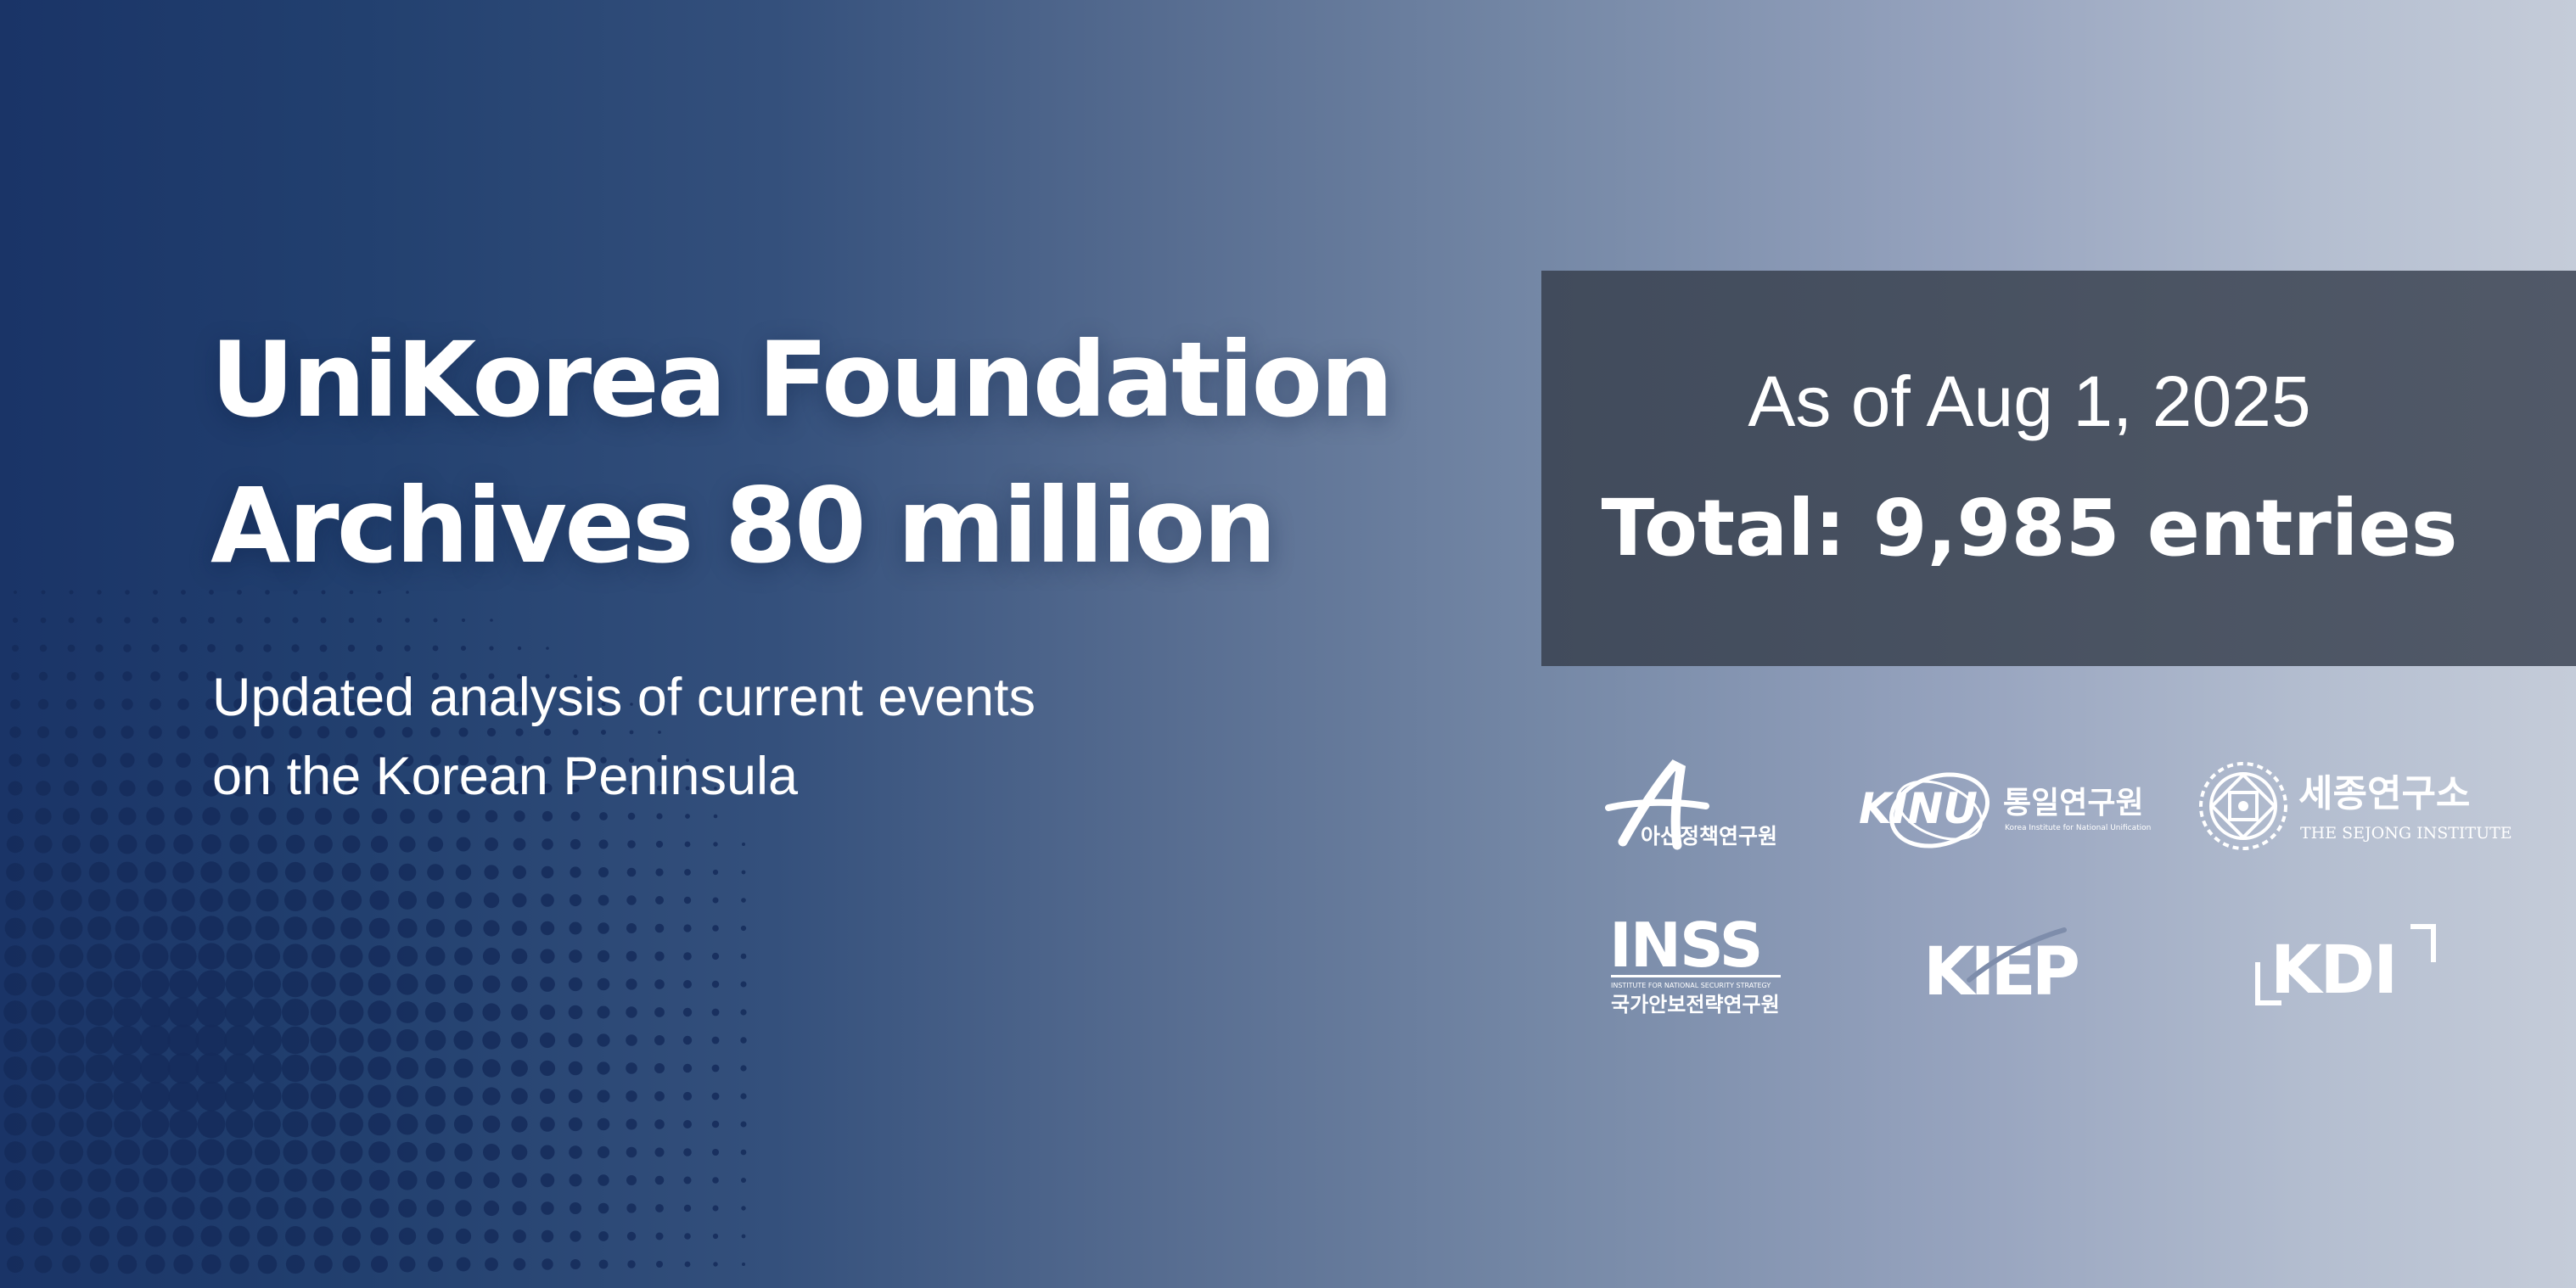 This screenshot has height=1288, width=2576. I want to click on asan-a-crossbar-icon, so click(1657, 805).